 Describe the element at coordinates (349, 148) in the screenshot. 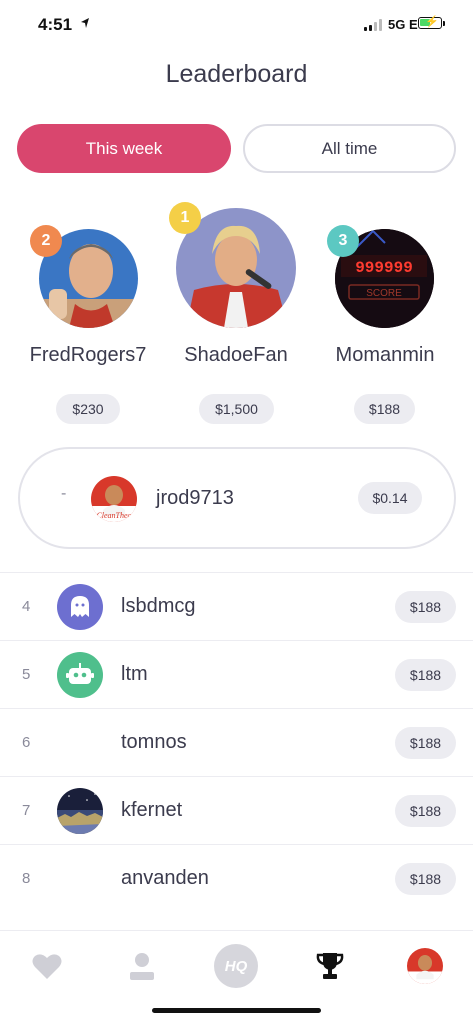

I see `tab-all-time: All time` at that location.